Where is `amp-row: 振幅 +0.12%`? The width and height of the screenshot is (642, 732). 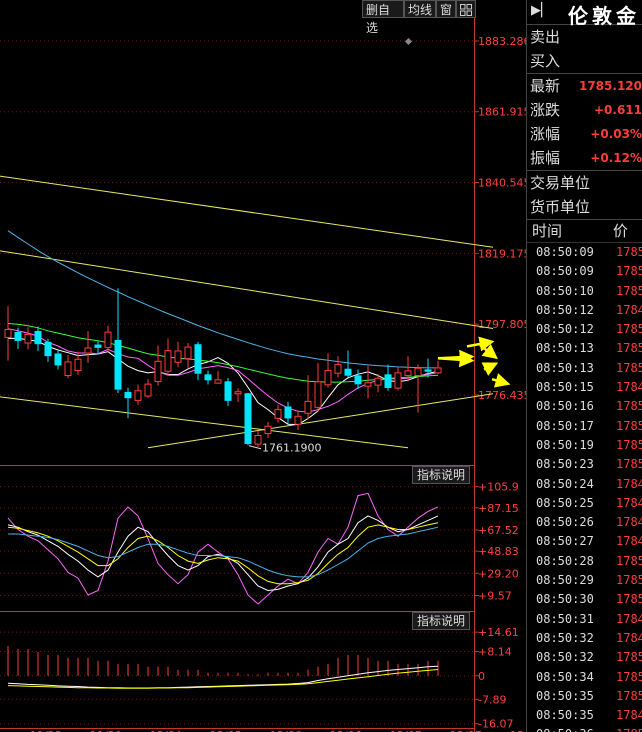
amp-row: 振幅 +0.12% is located at coordinates (584, 158).